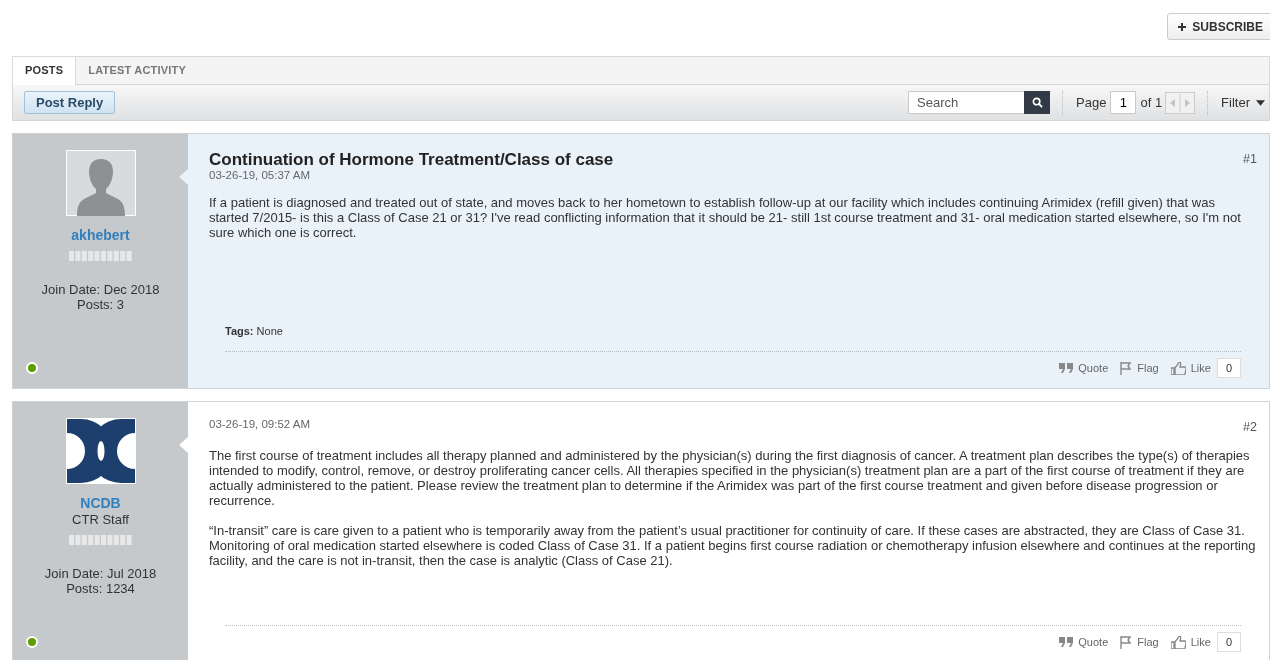 The width and height of the screenshot is (1270, 660). Describe the element at coordinates (1151, 102) in the screenshot. I see `page-total: of 1` at that location.